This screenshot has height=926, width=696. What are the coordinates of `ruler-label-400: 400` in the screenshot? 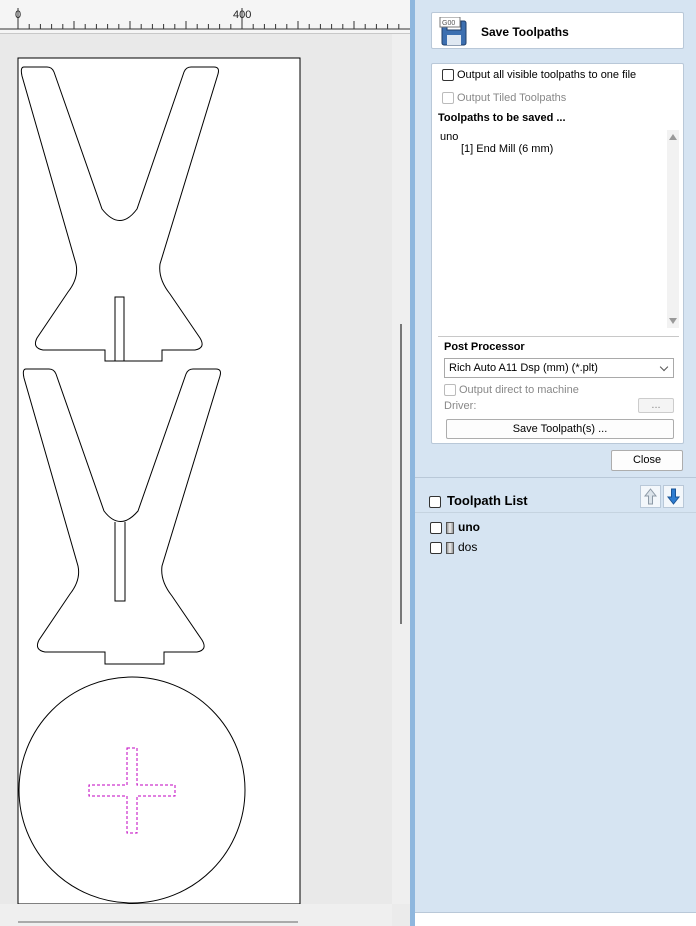 It's located at (242, 15).